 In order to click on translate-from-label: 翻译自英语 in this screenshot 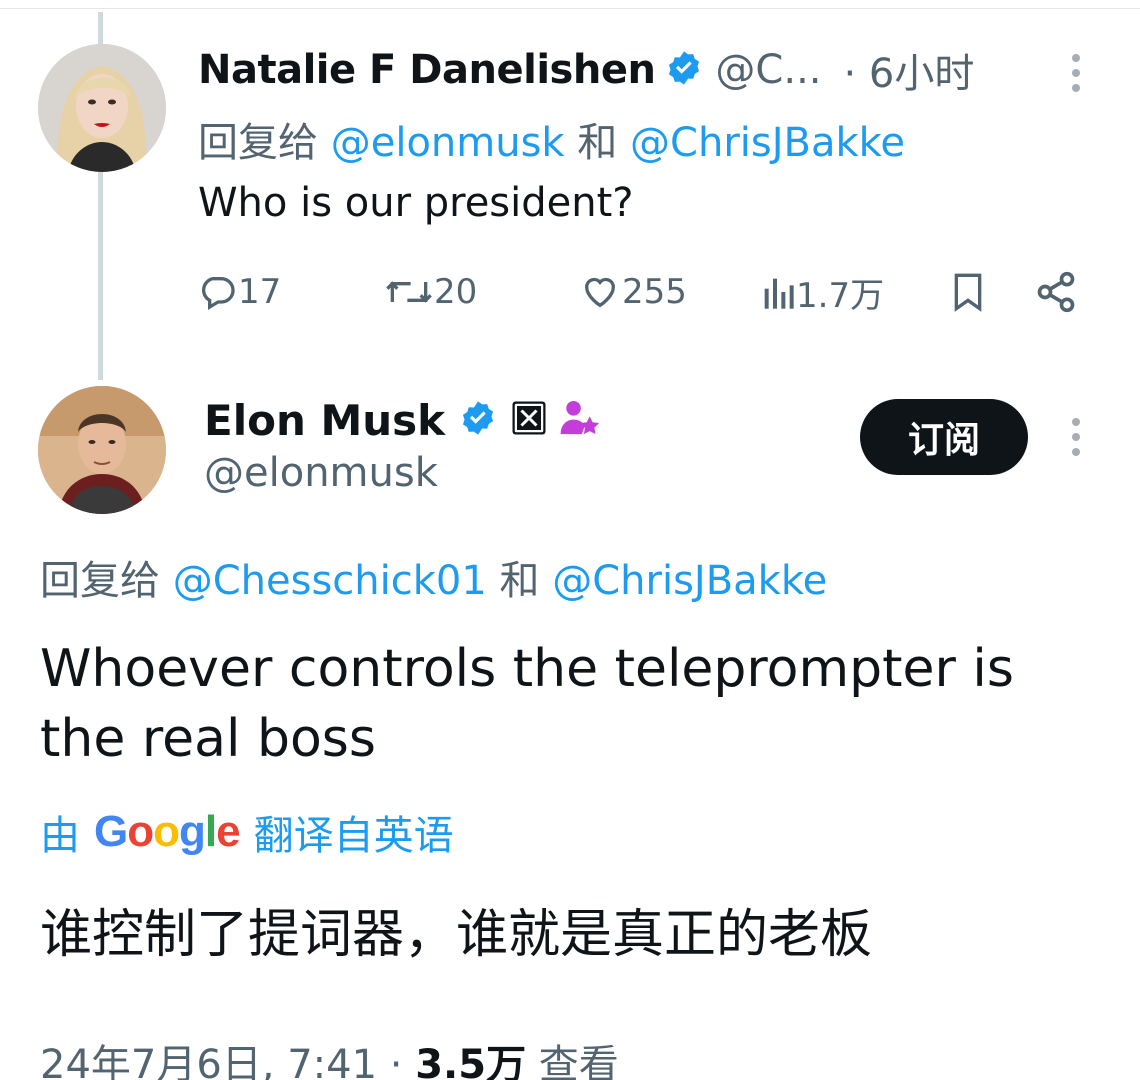, I will do `click(353, 836)`.